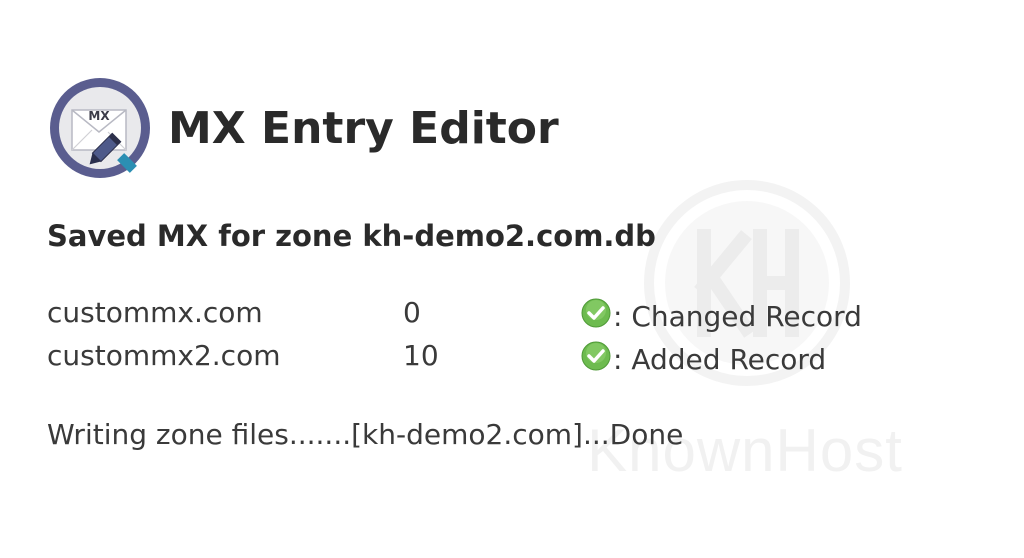  I want to click on table-row: custommx2.com 10 : Added Record, so click(497, 360).